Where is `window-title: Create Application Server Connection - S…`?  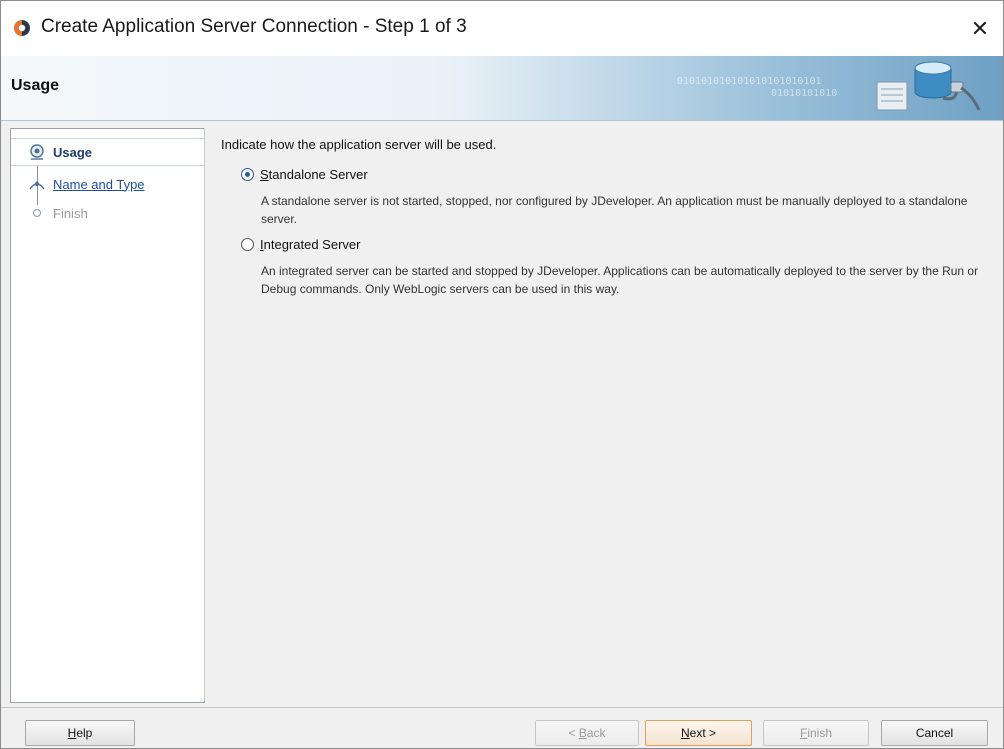 window-title: Create Application Server Connection - S… is located at coordinates (254, 26).